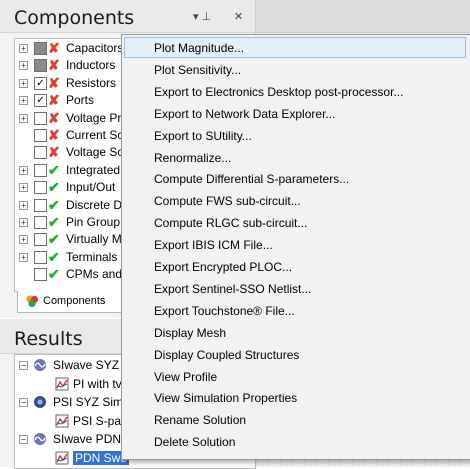 Image resolution: width=470 pixels, height=469 pixels. Describe the element at coordinates (95, 48) in the screenshot. I see `component-label: Capacitors` at that location.